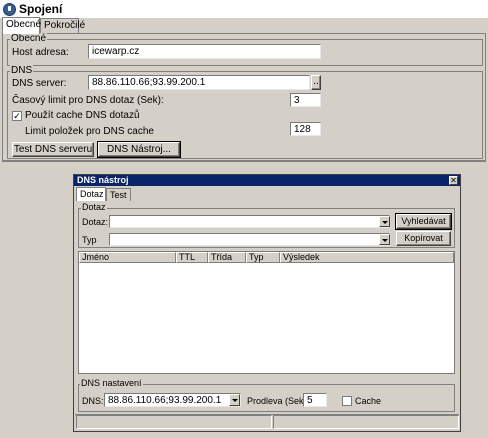 The height and width of the screenshot is (438, 488). What do you see at coordinates (39, 83) in the screenshot?
I see `dns-server-label: DNS server:` at bounding box center [39, 83].